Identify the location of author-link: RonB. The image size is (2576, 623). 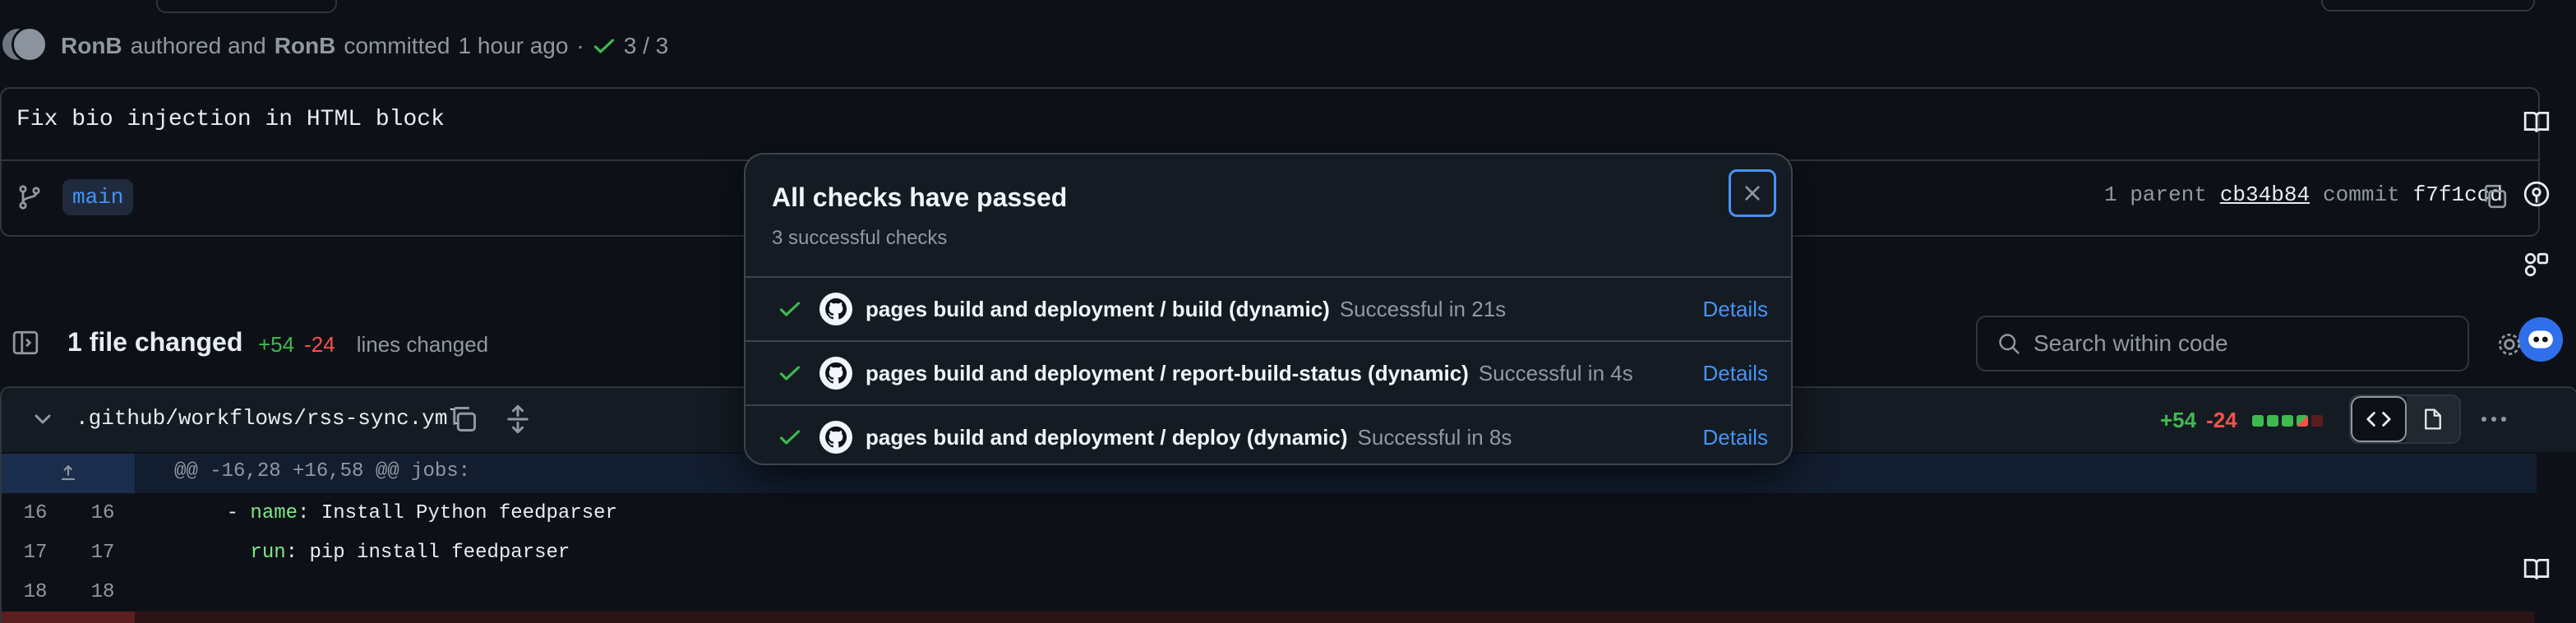
(91, 46).